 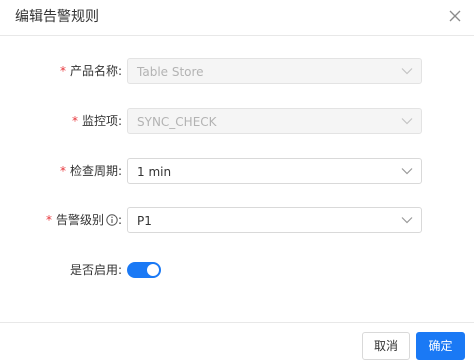 I want to click on dialog-footer: 取消 确定, so click(x=237, y=341).